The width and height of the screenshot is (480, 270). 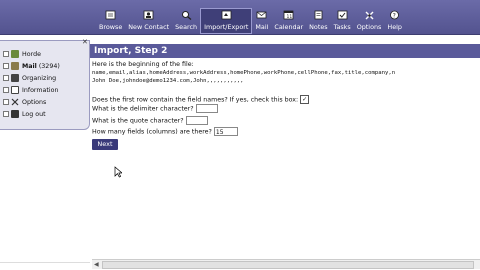 I want to click on sidebar-item-label: Information, so click(x=40, y=90).